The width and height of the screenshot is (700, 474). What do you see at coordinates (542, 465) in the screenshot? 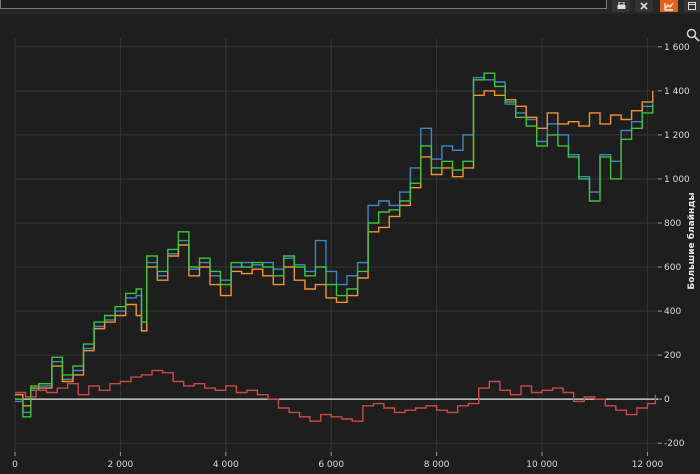
I see `x-tick-label: 10 000` at bounding box center [542, 465].